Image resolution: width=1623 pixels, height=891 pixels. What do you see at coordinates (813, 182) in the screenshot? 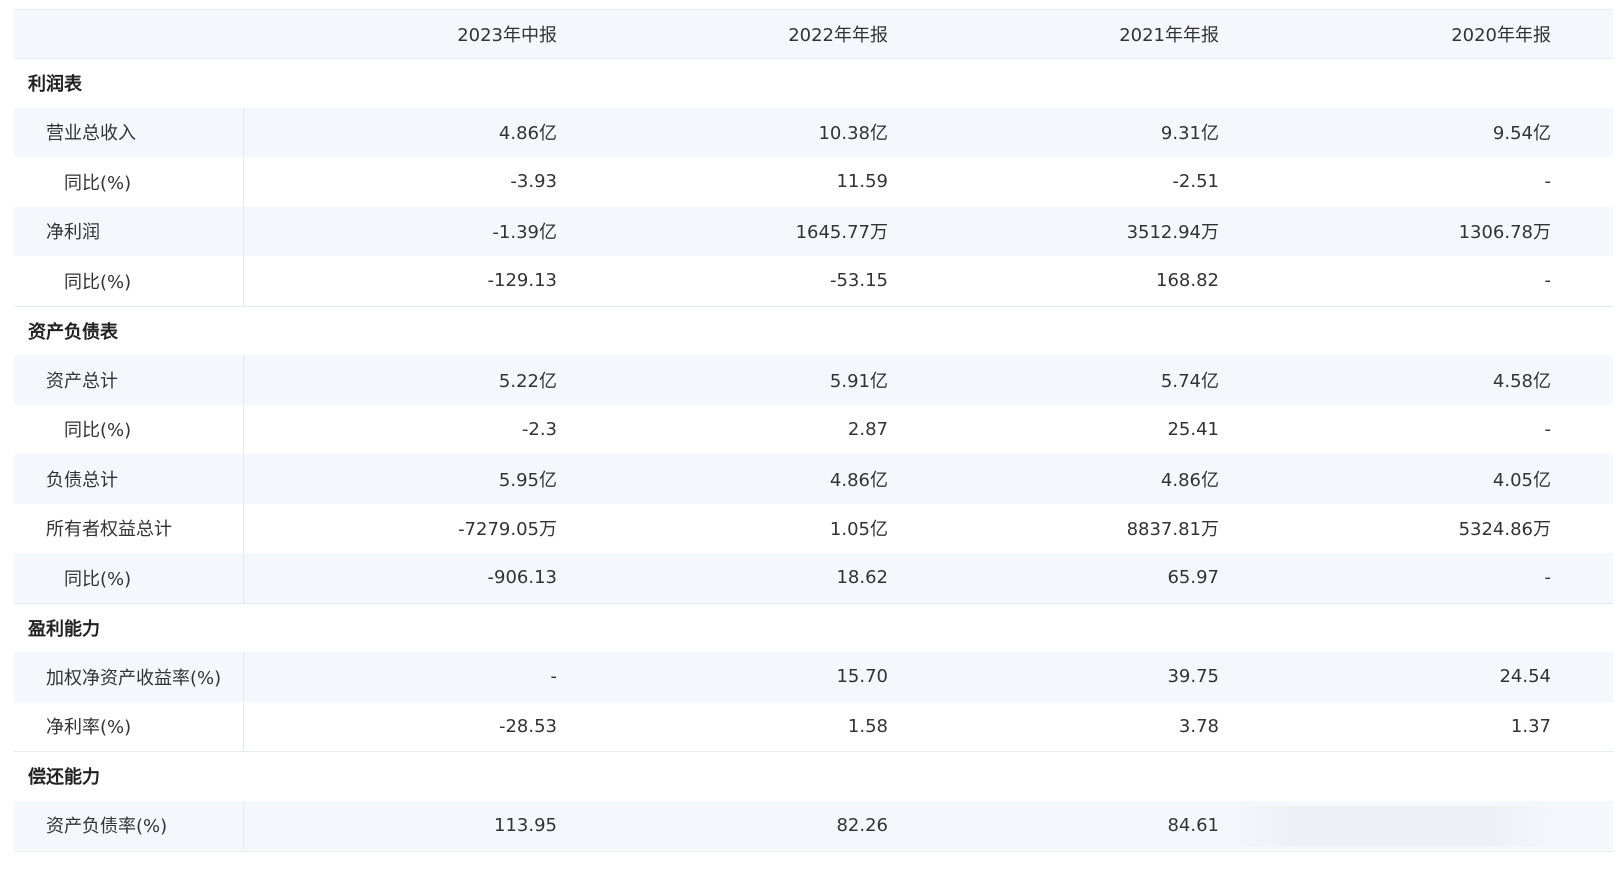
I see `table-row: 同比(%) -3.93 11.59 -2.51 -` at bounding box center [813, 182].